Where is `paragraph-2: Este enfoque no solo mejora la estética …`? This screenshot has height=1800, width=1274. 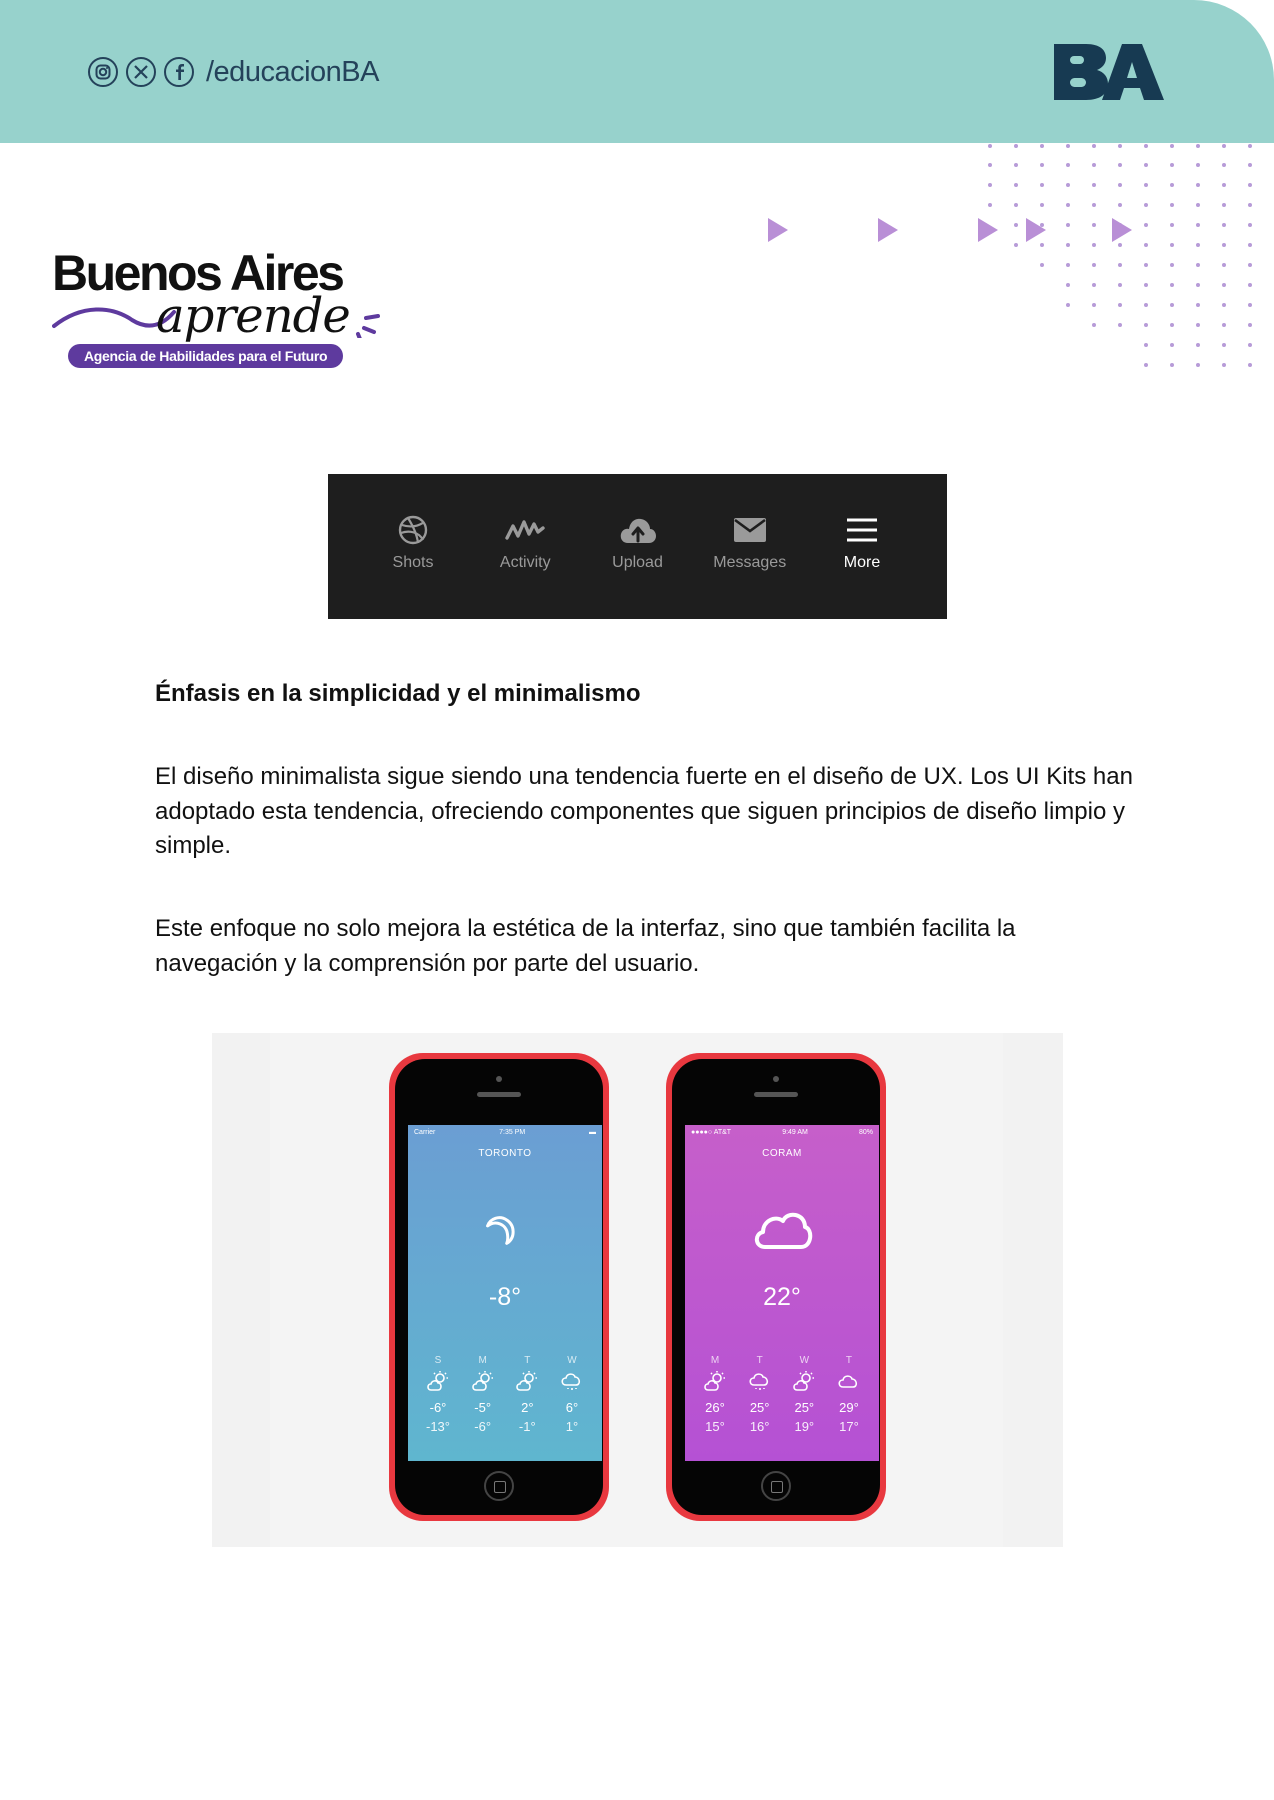
paragraph-2: Este enfoque no solo mejora la estética … is located at coordinates (585, 946).